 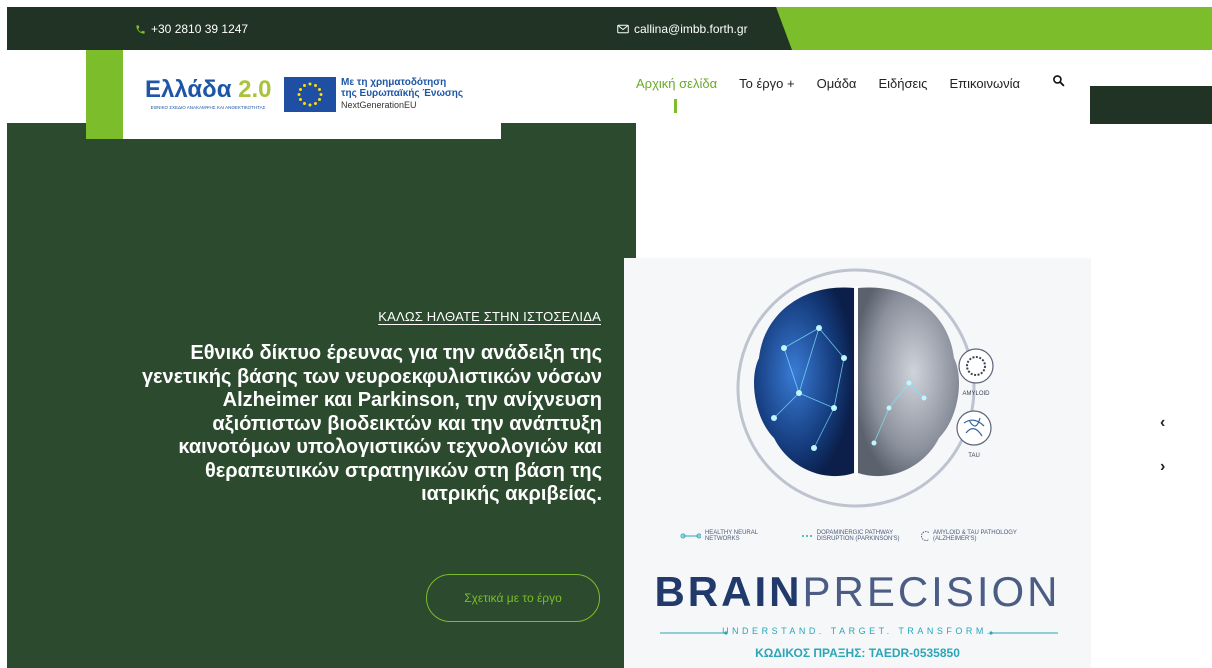 I want to click on envelope-icon, so click(x=623, y=29).